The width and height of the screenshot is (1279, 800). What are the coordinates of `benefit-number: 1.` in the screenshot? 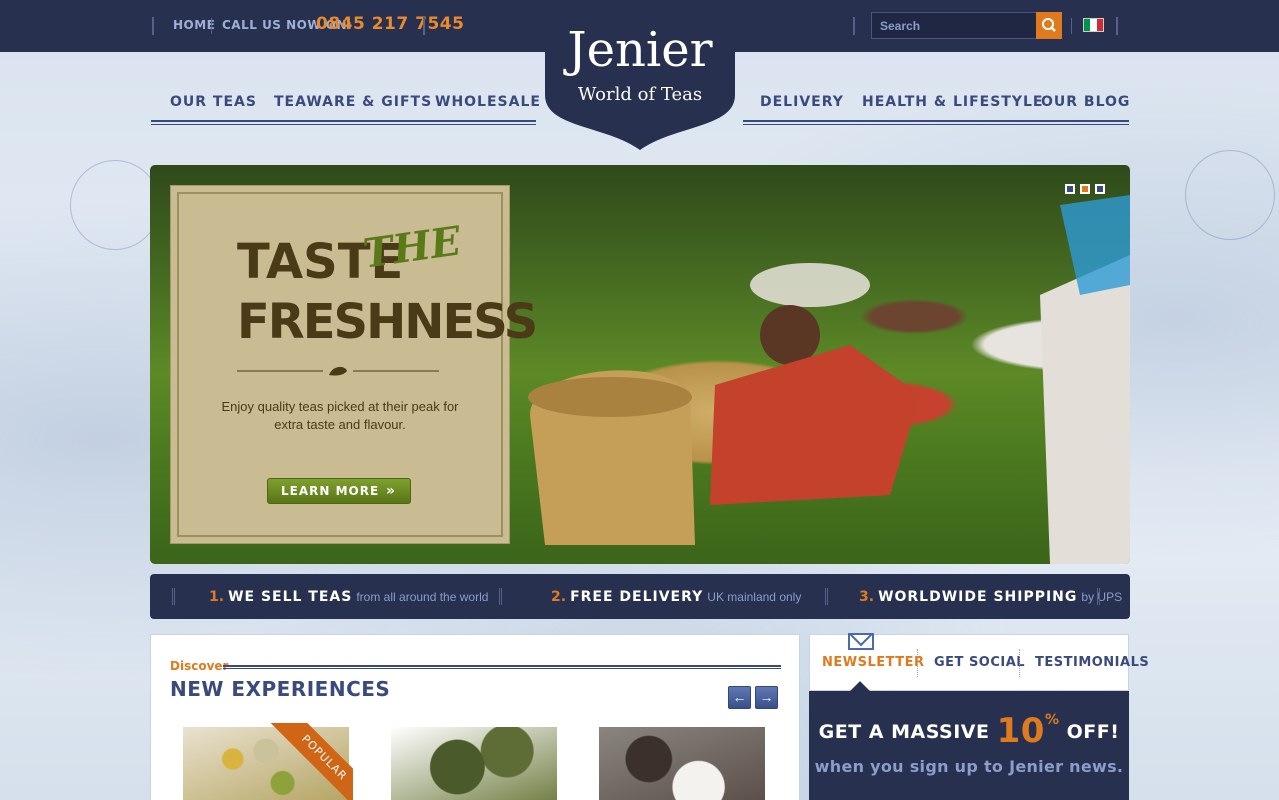 It's located at (217, 597).